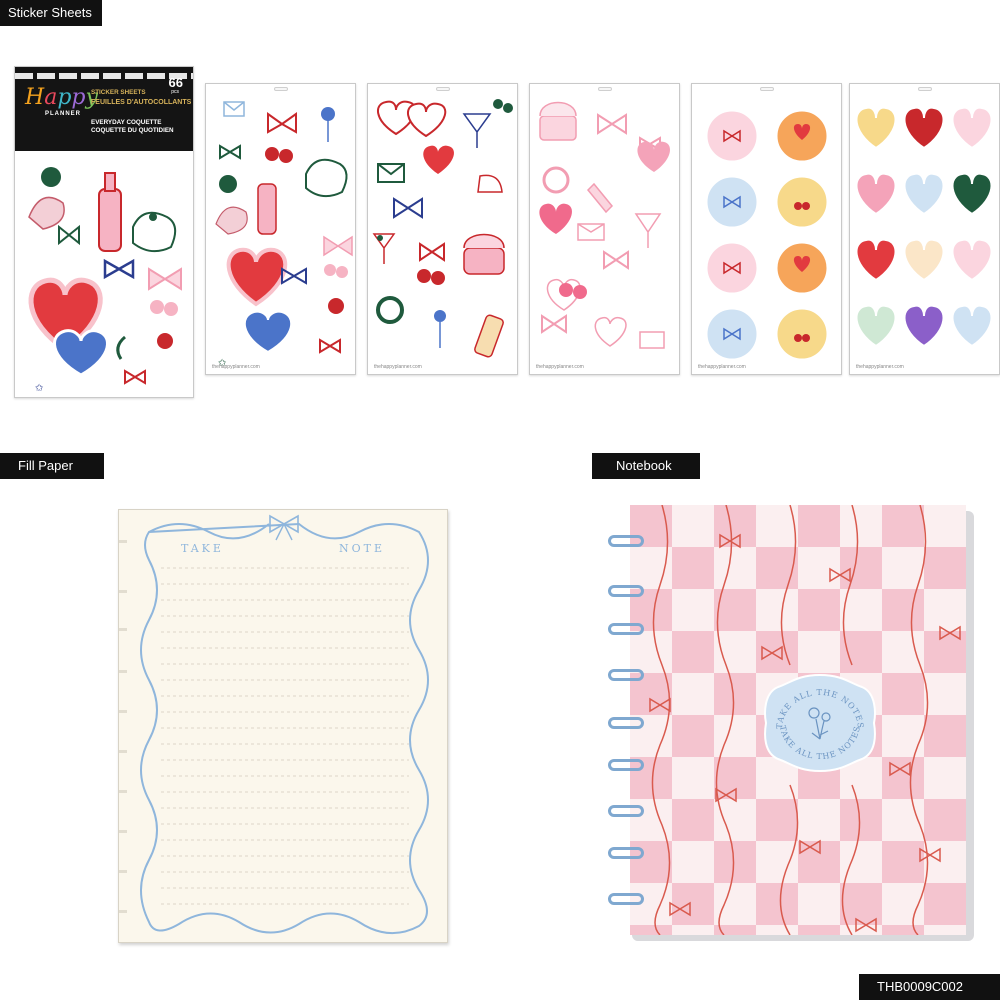 The height and width of the screenshot is (1000, 1000). I want to click on sheet-2-art, so click(442, 228).